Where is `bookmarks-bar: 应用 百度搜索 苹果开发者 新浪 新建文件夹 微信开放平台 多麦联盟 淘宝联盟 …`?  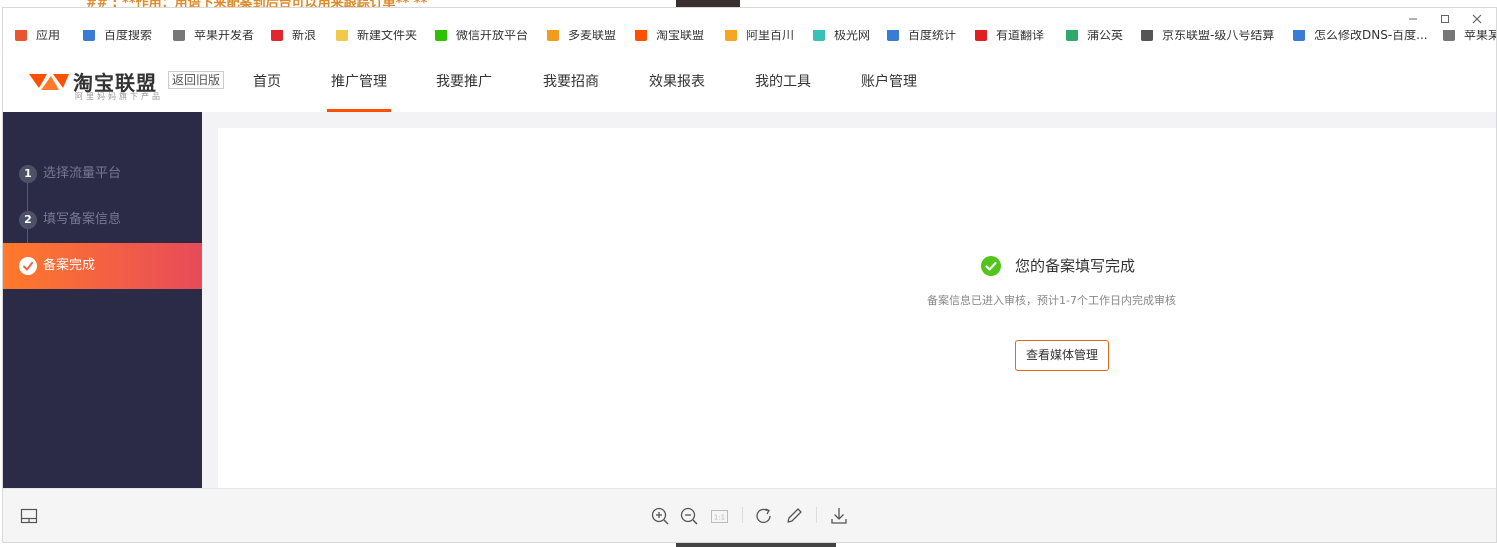 bookmarks-bar: 应用 百度搜索 苹果开发者 新浪 新建文件夹 微信开放平台 多麦联盟 淘宝联盟 … is located at coordinates (749, 37).